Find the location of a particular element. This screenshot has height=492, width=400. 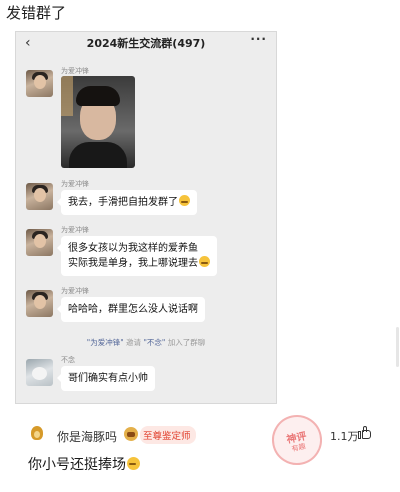

top-comment-stamp: 神评 有趣 is located at coordinates (297, 440).